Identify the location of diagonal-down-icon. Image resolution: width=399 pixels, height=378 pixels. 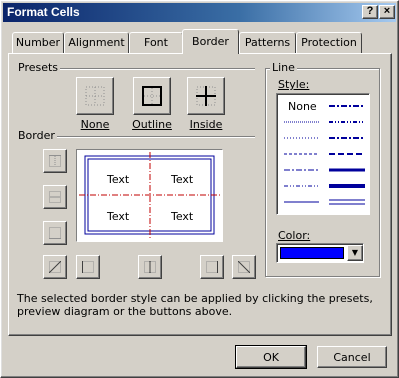
(244, 267).